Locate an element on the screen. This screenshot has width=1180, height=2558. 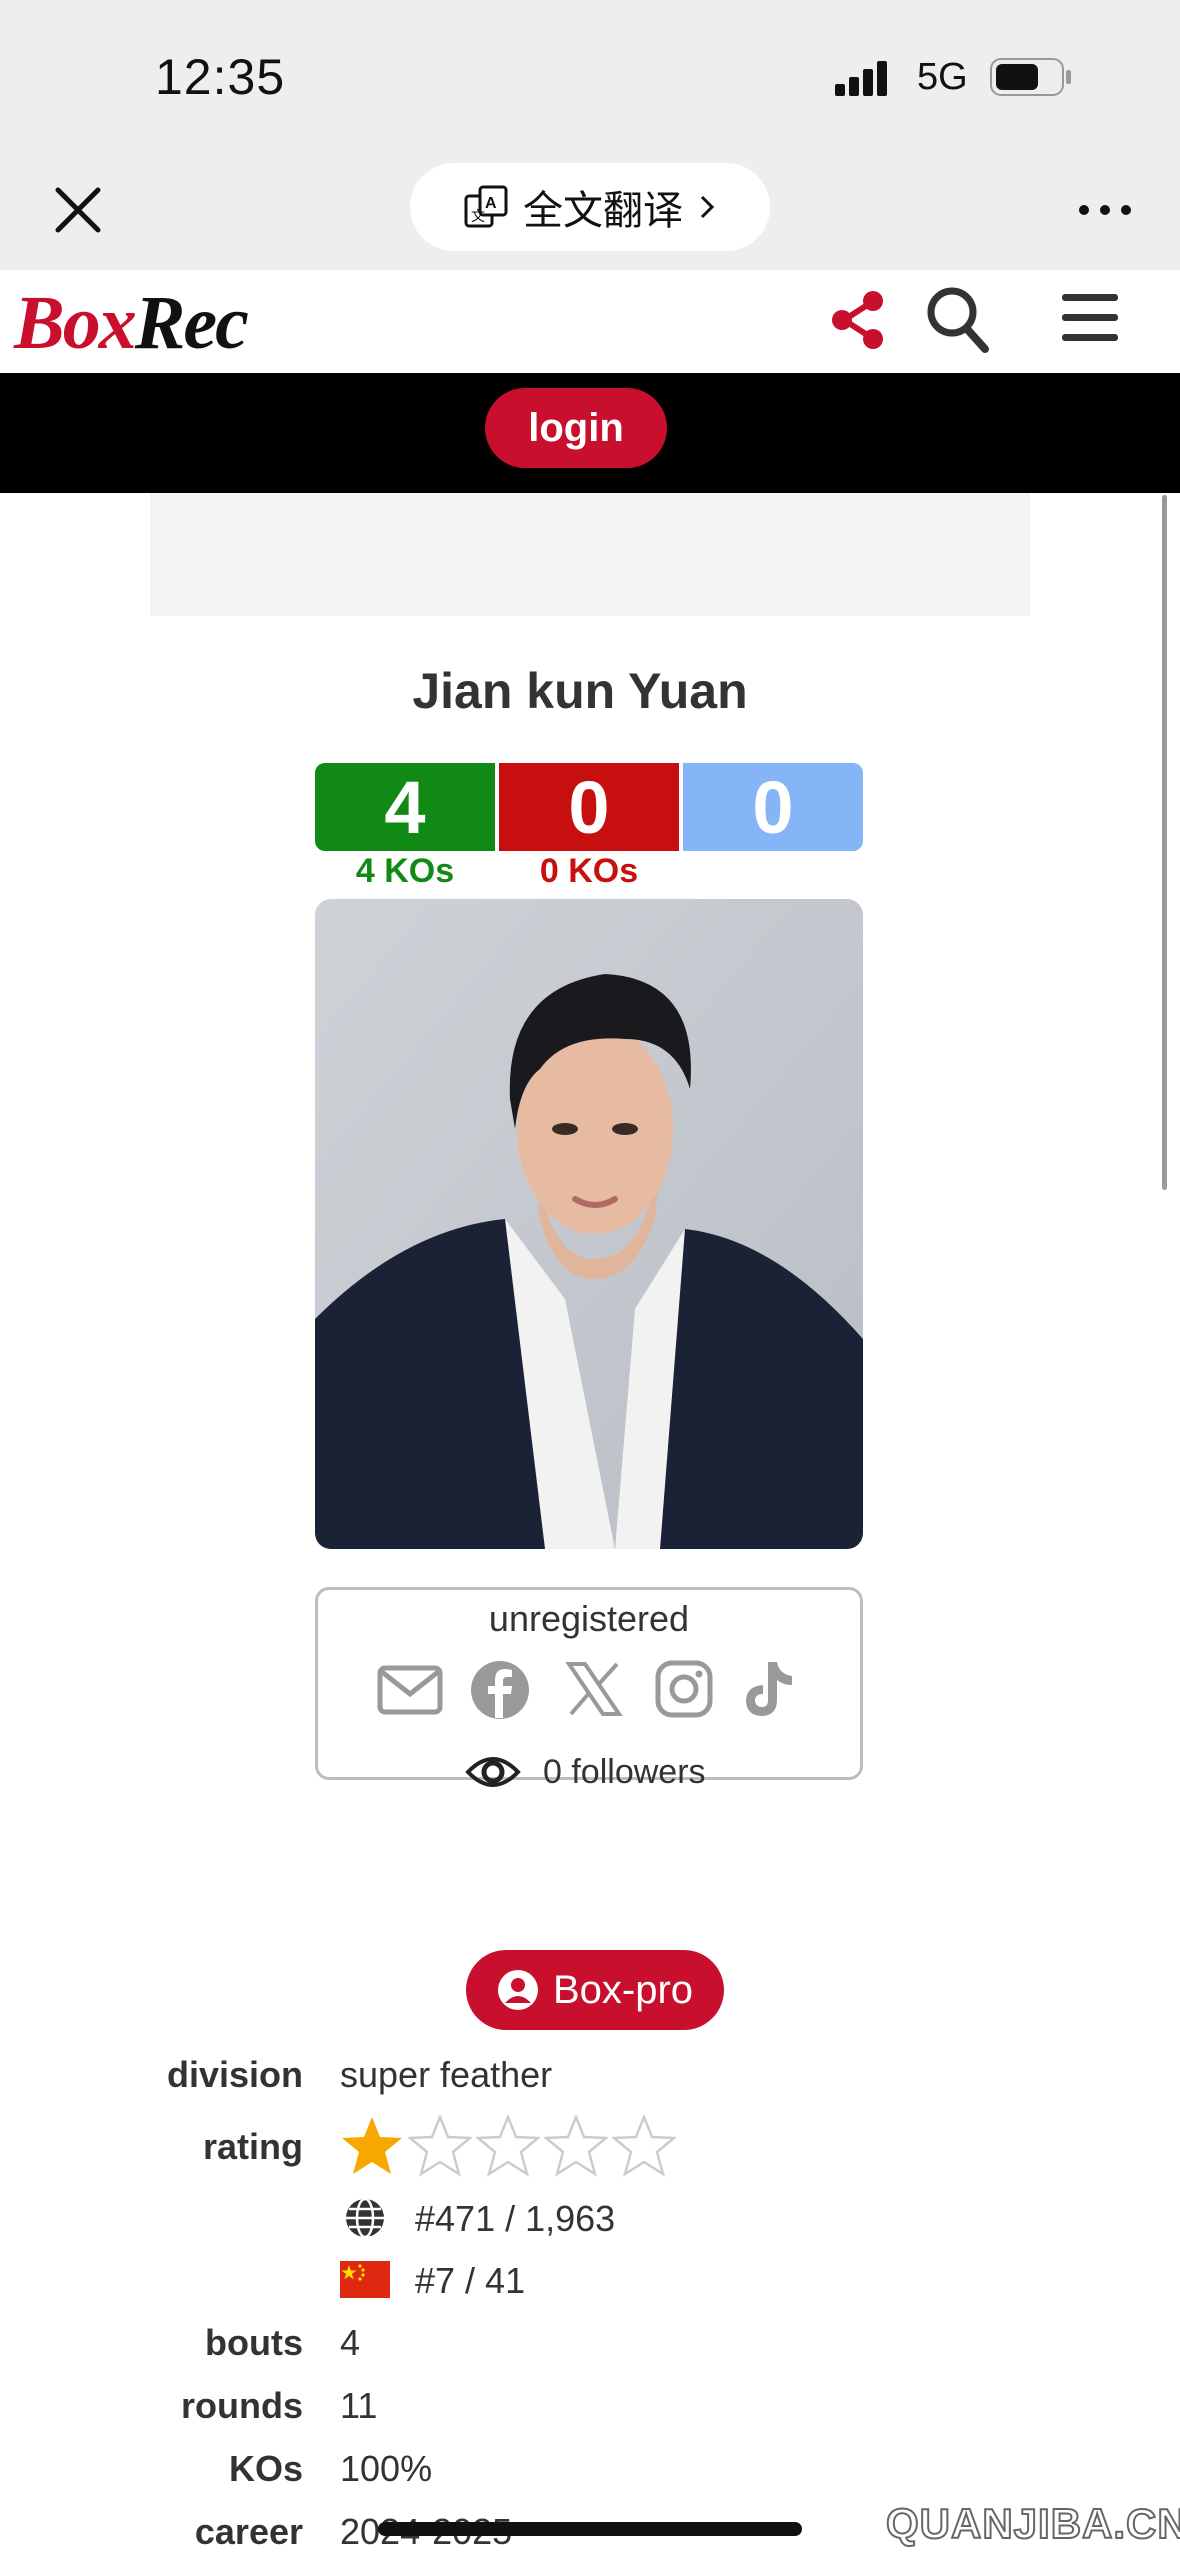
bouts-label: bouts is located at coordinates (254, 2342).